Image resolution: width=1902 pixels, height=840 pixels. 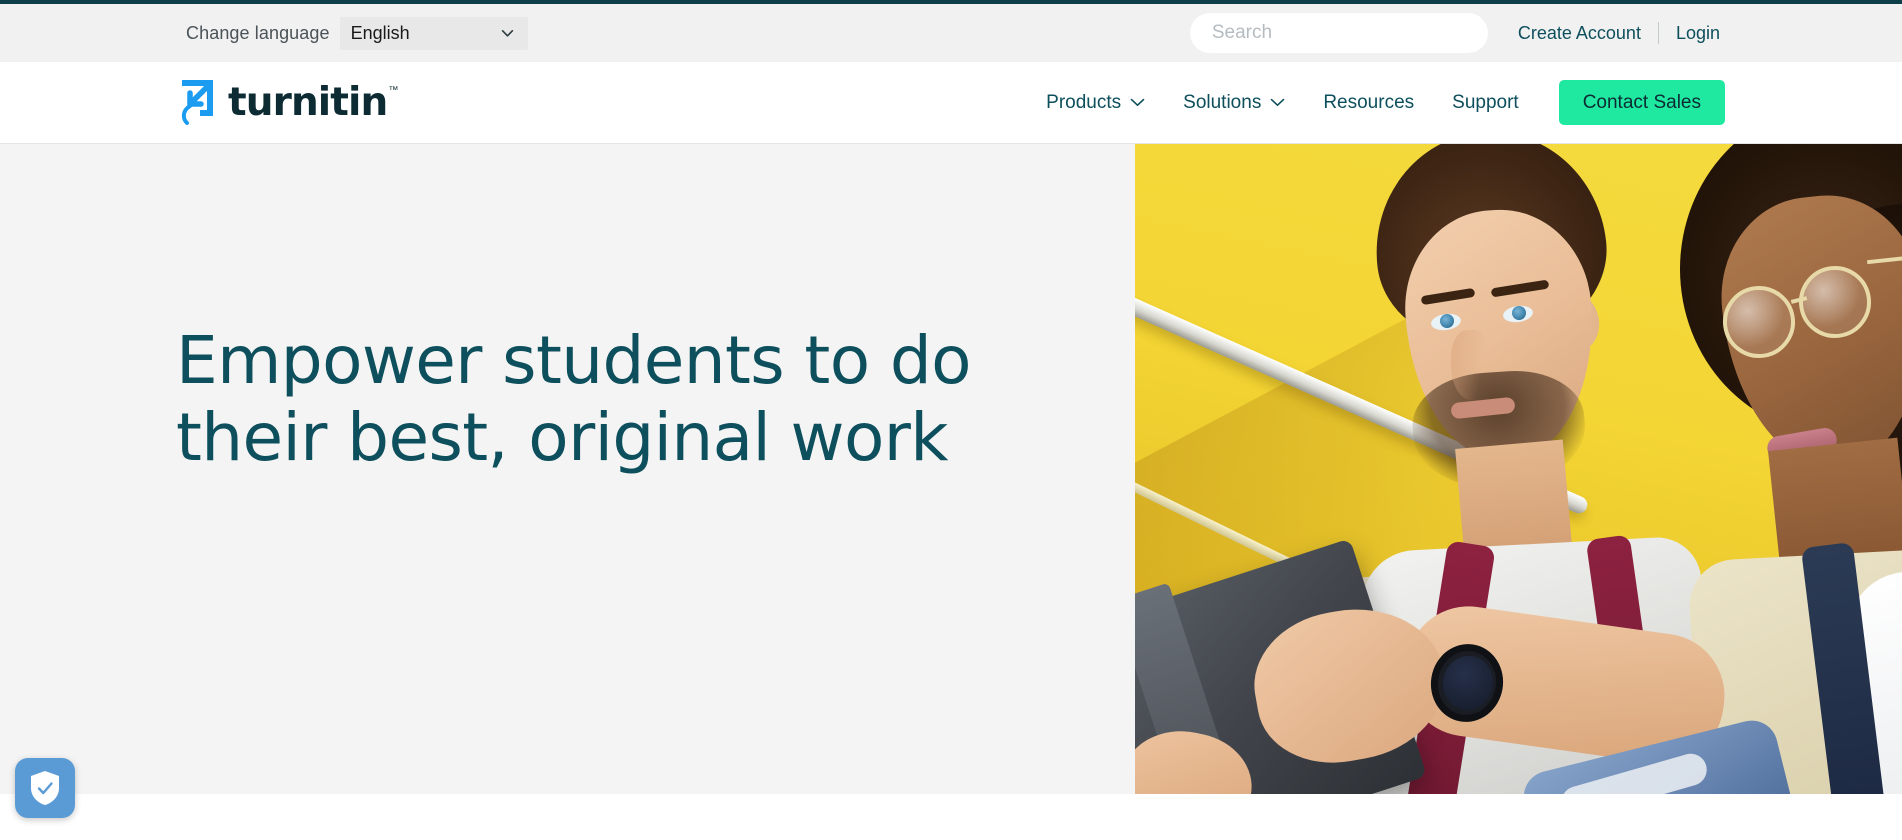 I want to click on nav-item-resources-label: Resources, so click(x=1369, y=102).